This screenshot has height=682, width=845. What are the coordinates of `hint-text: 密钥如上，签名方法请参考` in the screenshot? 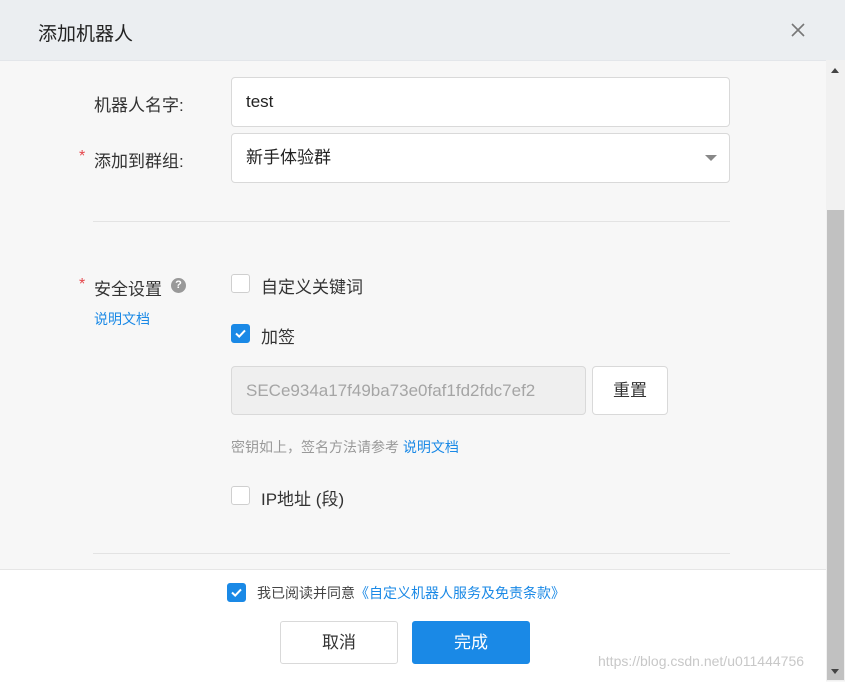 It's located at (317, 447).